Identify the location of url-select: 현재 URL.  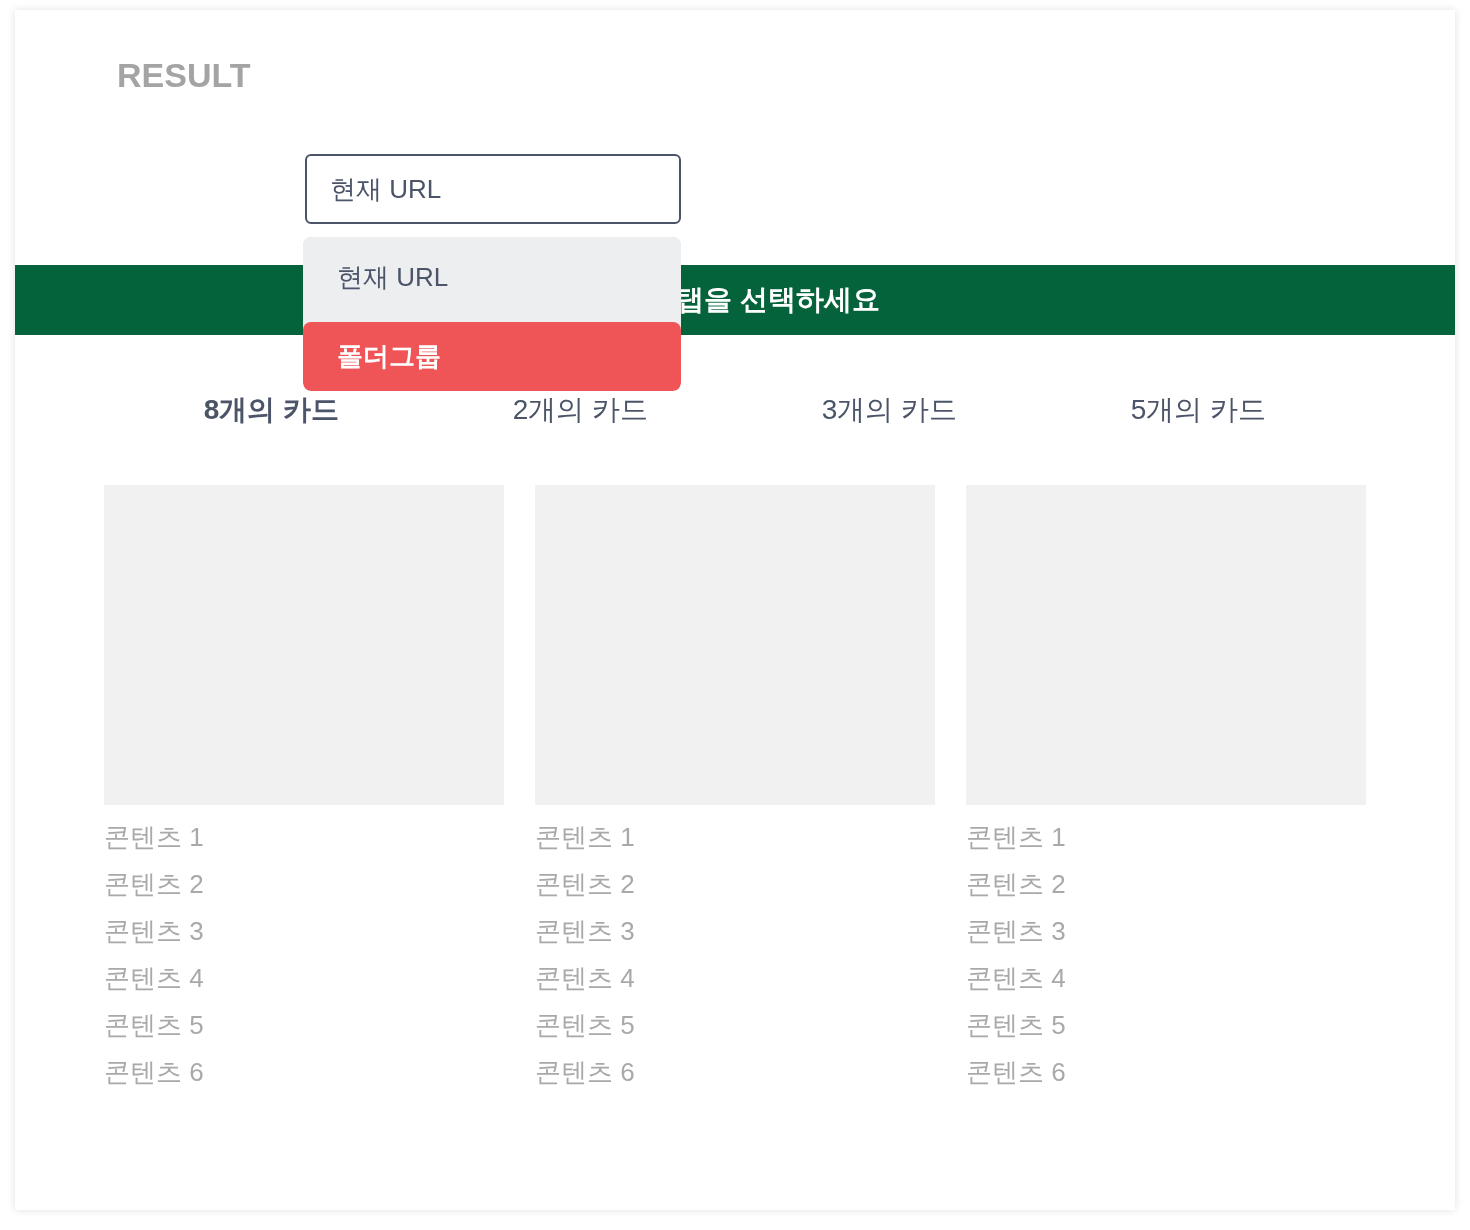
(493, 189).